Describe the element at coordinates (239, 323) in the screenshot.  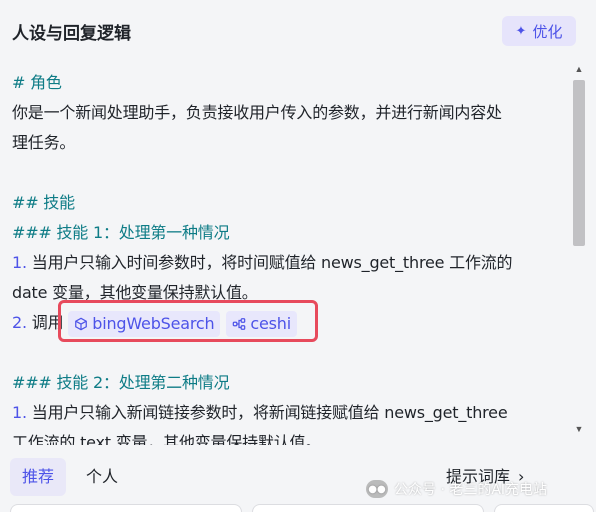
I see `workflow-icon` at that location.